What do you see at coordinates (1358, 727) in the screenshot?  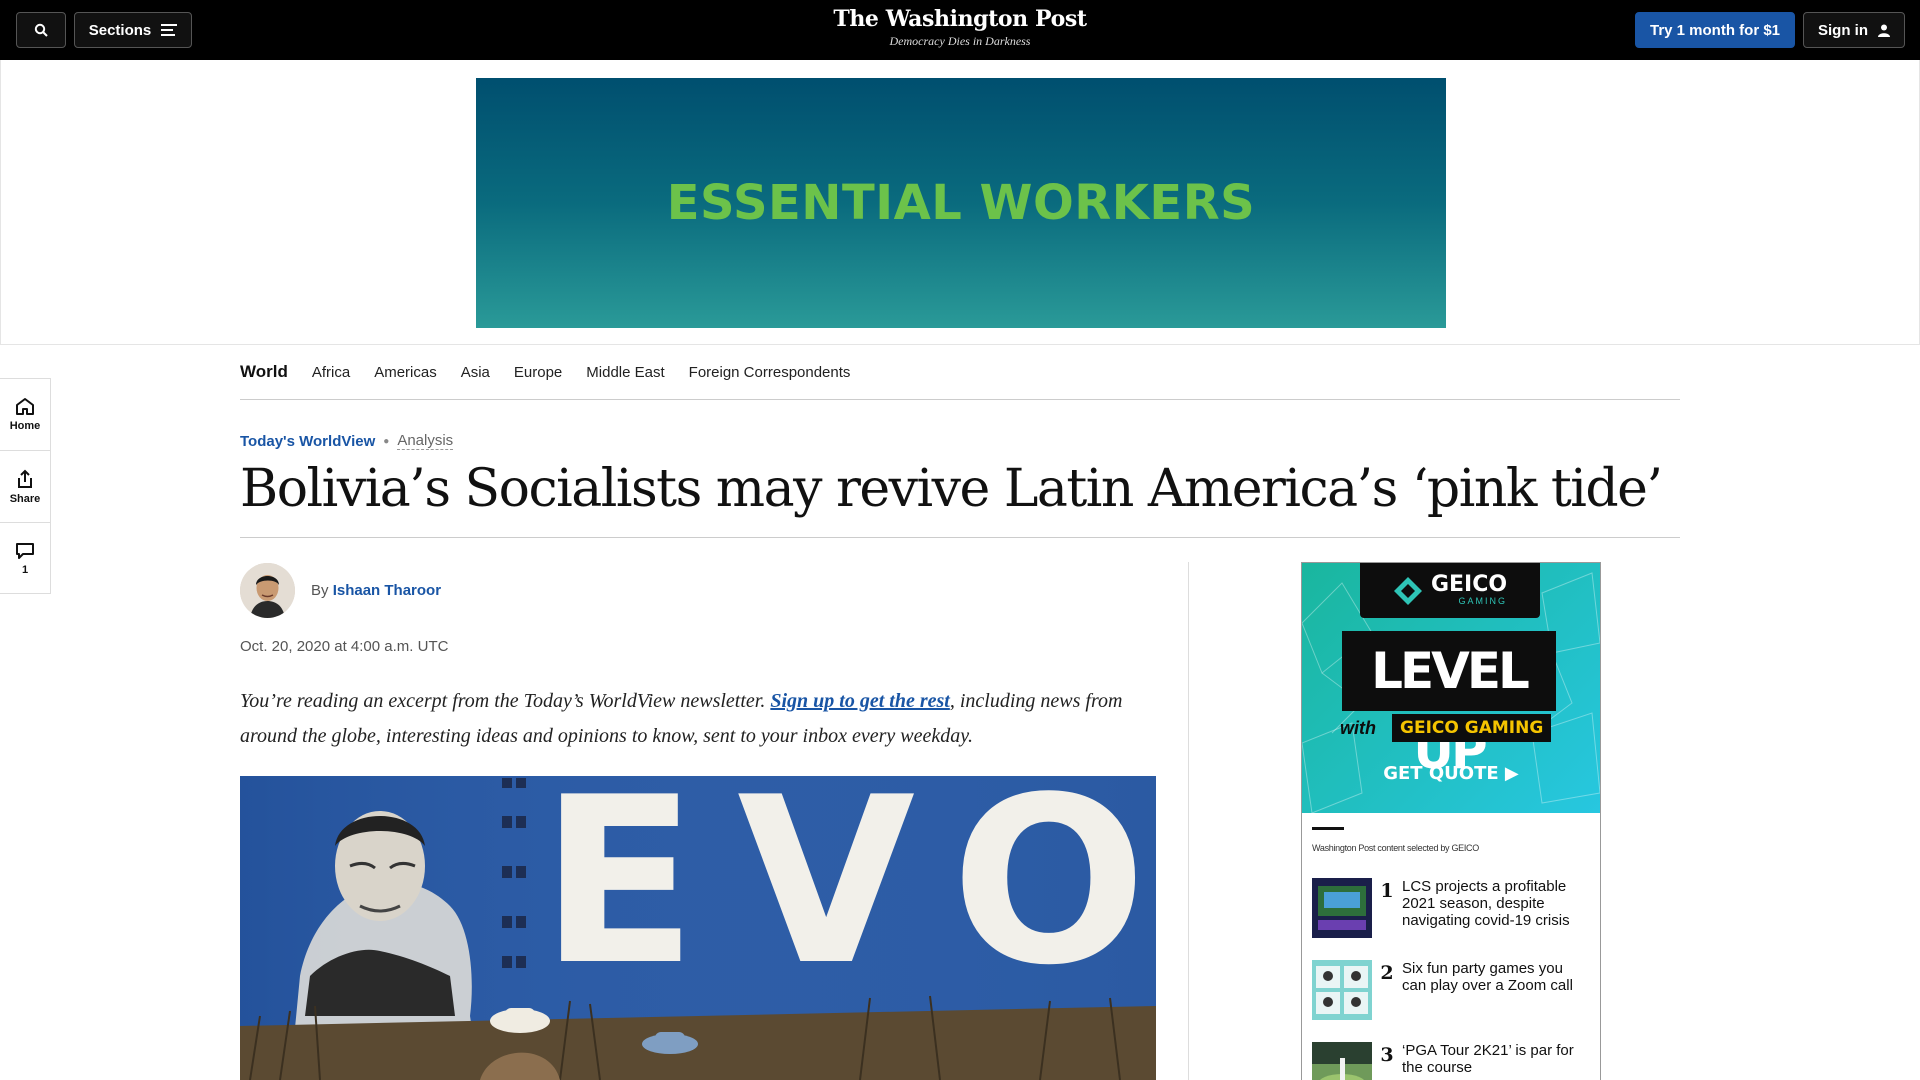 I see `ad-with: with` at bounding box center [1358, 727].